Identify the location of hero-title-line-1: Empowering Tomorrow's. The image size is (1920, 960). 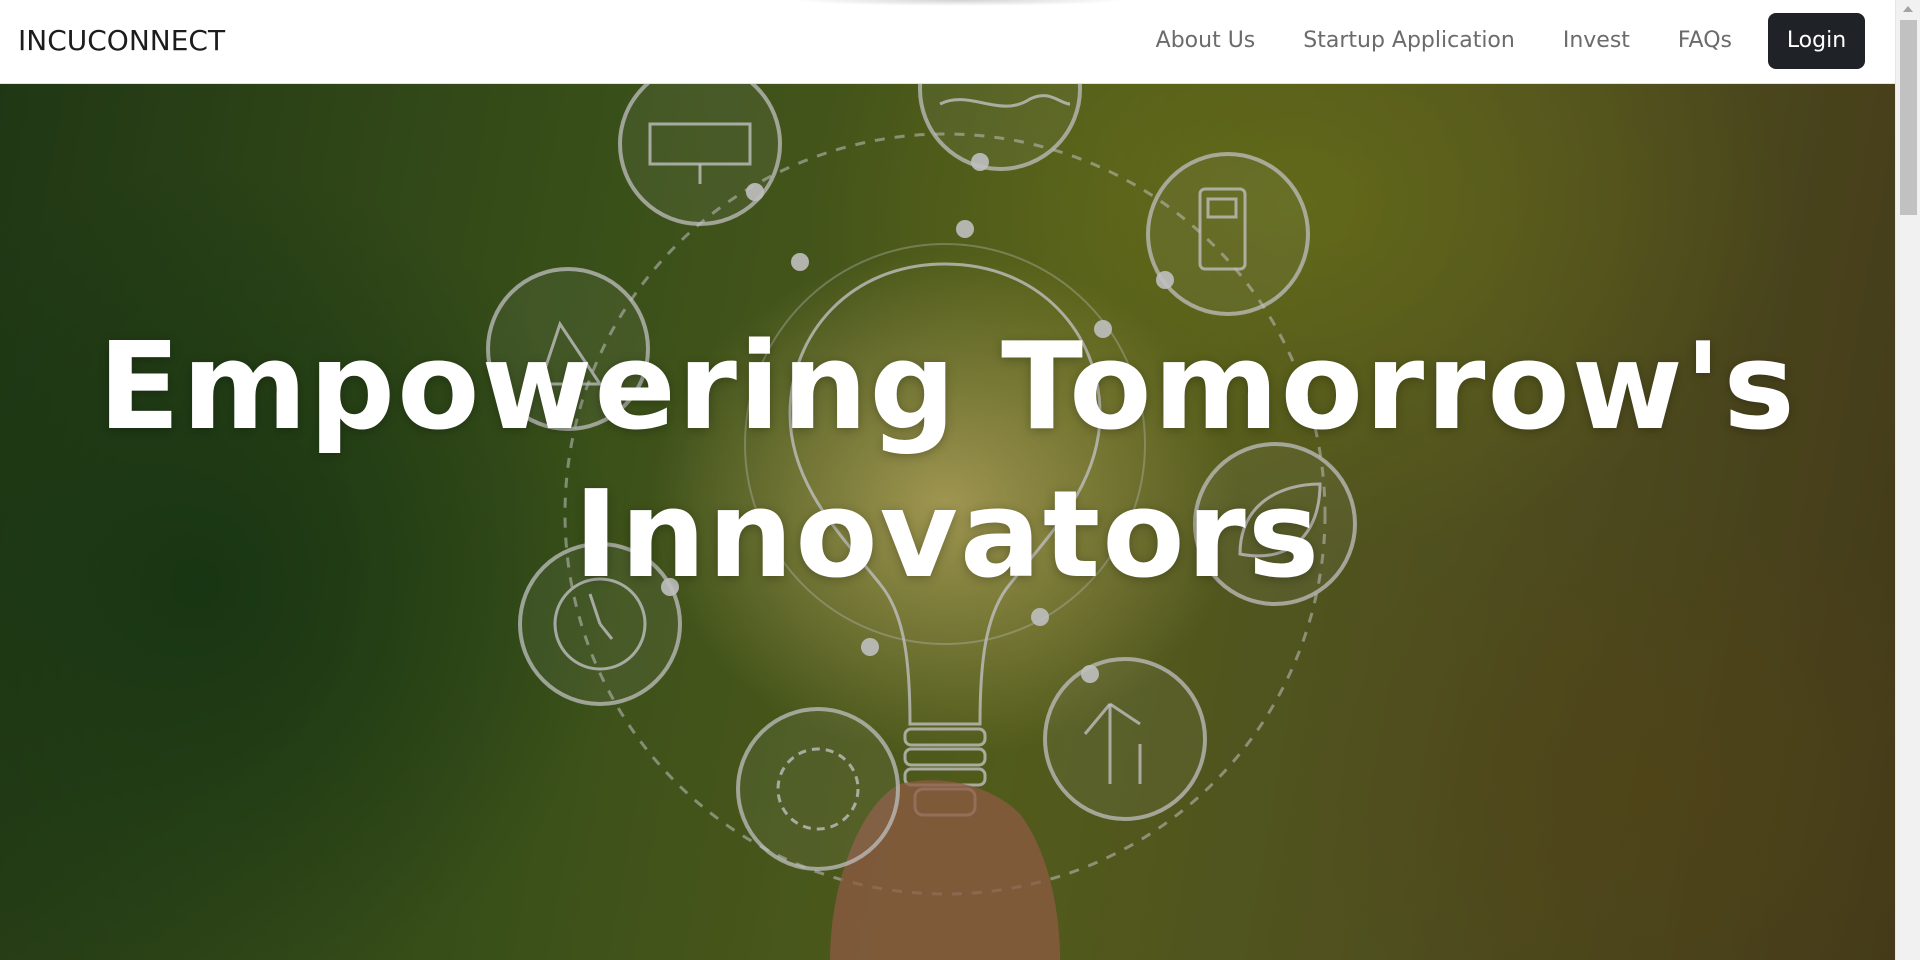
(947, 387).